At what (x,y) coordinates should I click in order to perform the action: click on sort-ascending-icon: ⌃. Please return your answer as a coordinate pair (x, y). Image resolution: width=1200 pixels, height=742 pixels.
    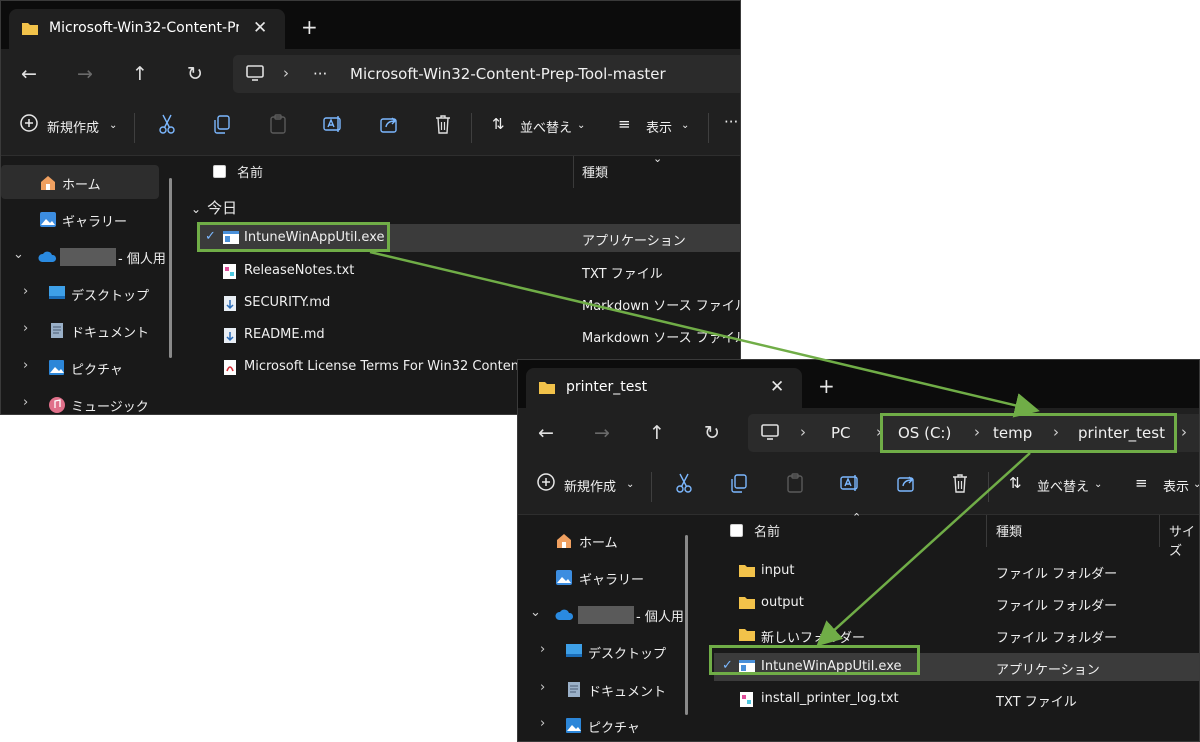
    Looking at the image, I should click on (857, 517).